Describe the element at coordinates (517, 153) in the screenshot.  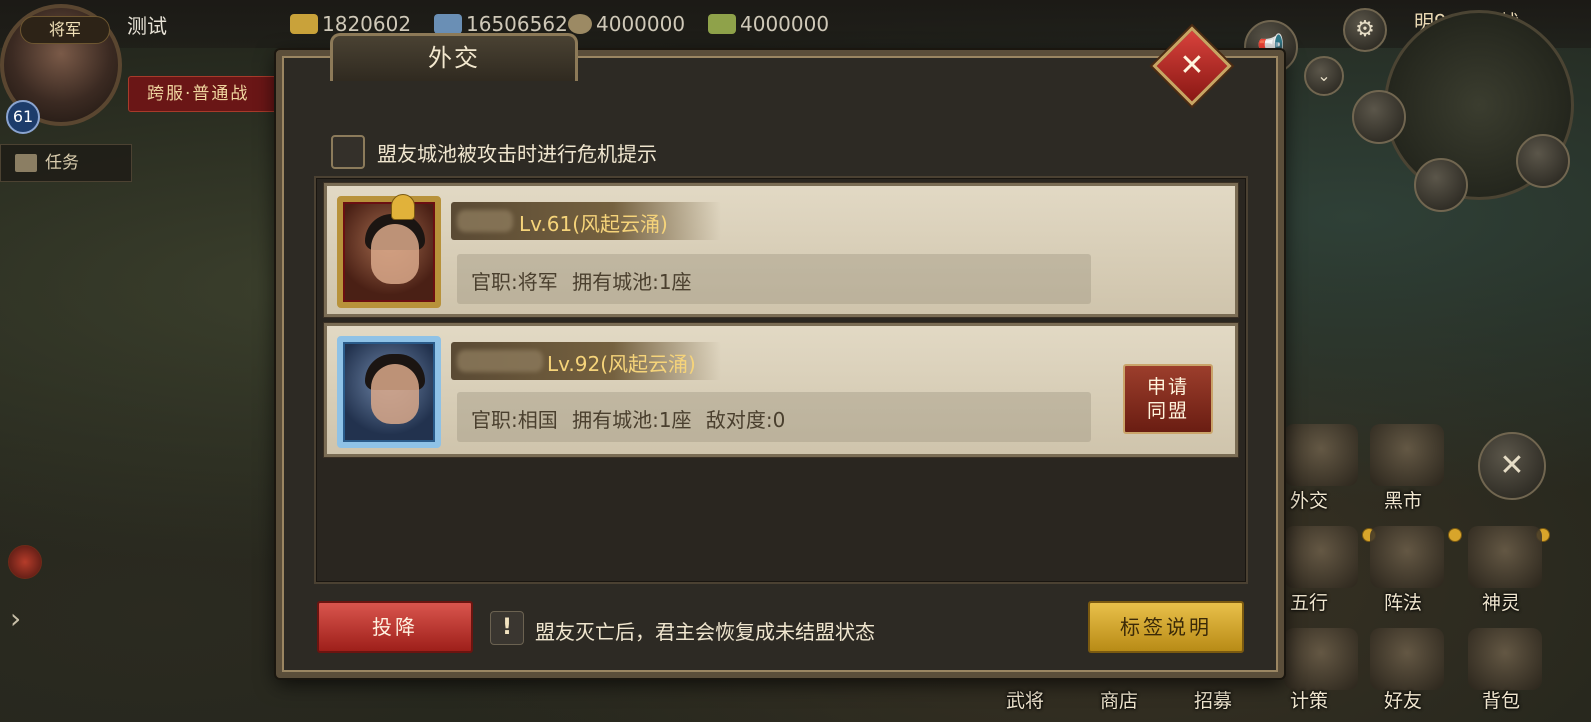
I see `crisis-alert-label: 盟友城池被攻击时进行危机提示` at that location.